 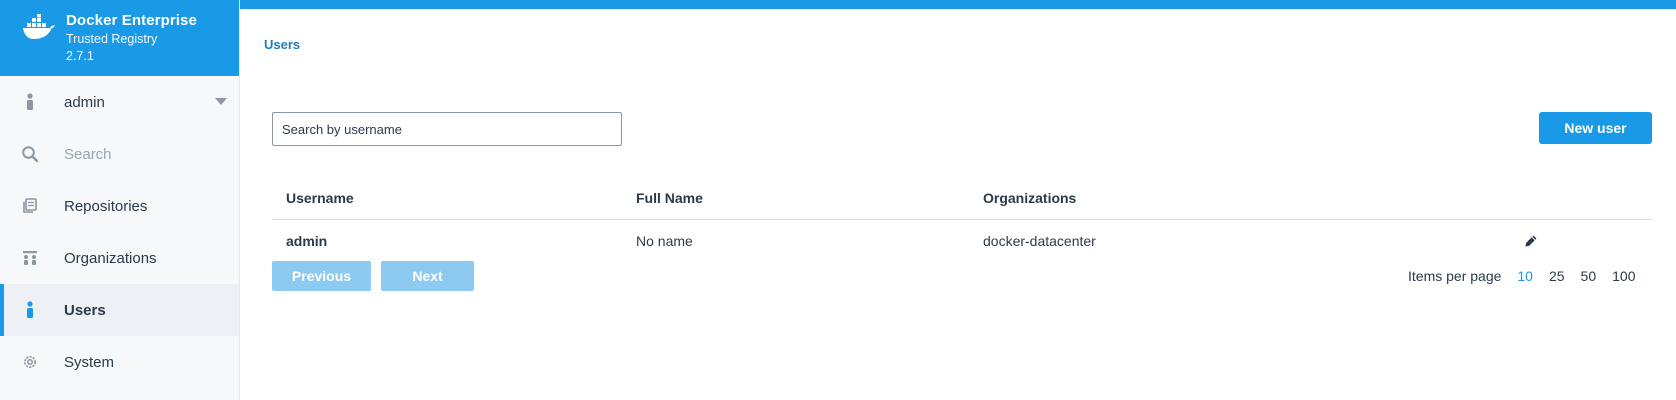 I want to click on table-header: Username Full Name Organizations, so click(x=962, y=201).